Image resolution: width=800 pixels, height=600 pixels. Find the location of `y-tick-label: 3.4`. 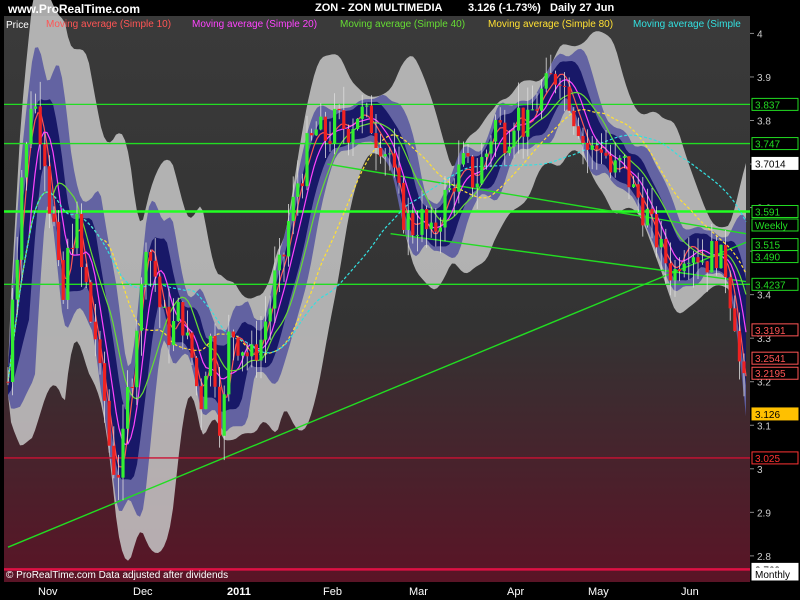

y-tick-label: 3.4 is located at coordinates (764, 296).